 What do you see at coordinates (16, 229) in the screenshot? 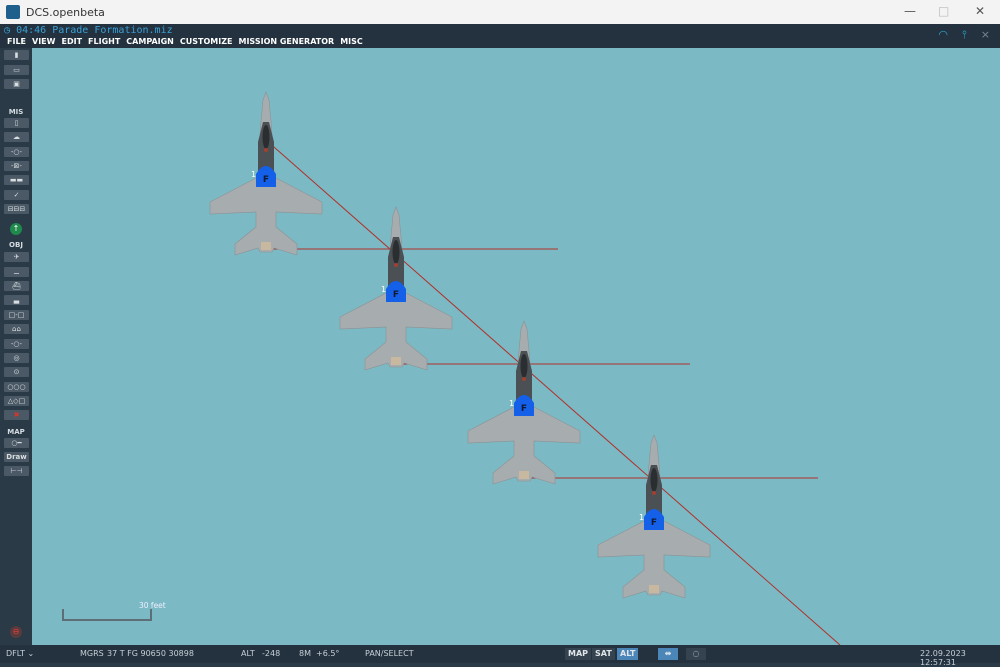
I see `fly-mission-button: ↑` at bounding box center [16, 229].